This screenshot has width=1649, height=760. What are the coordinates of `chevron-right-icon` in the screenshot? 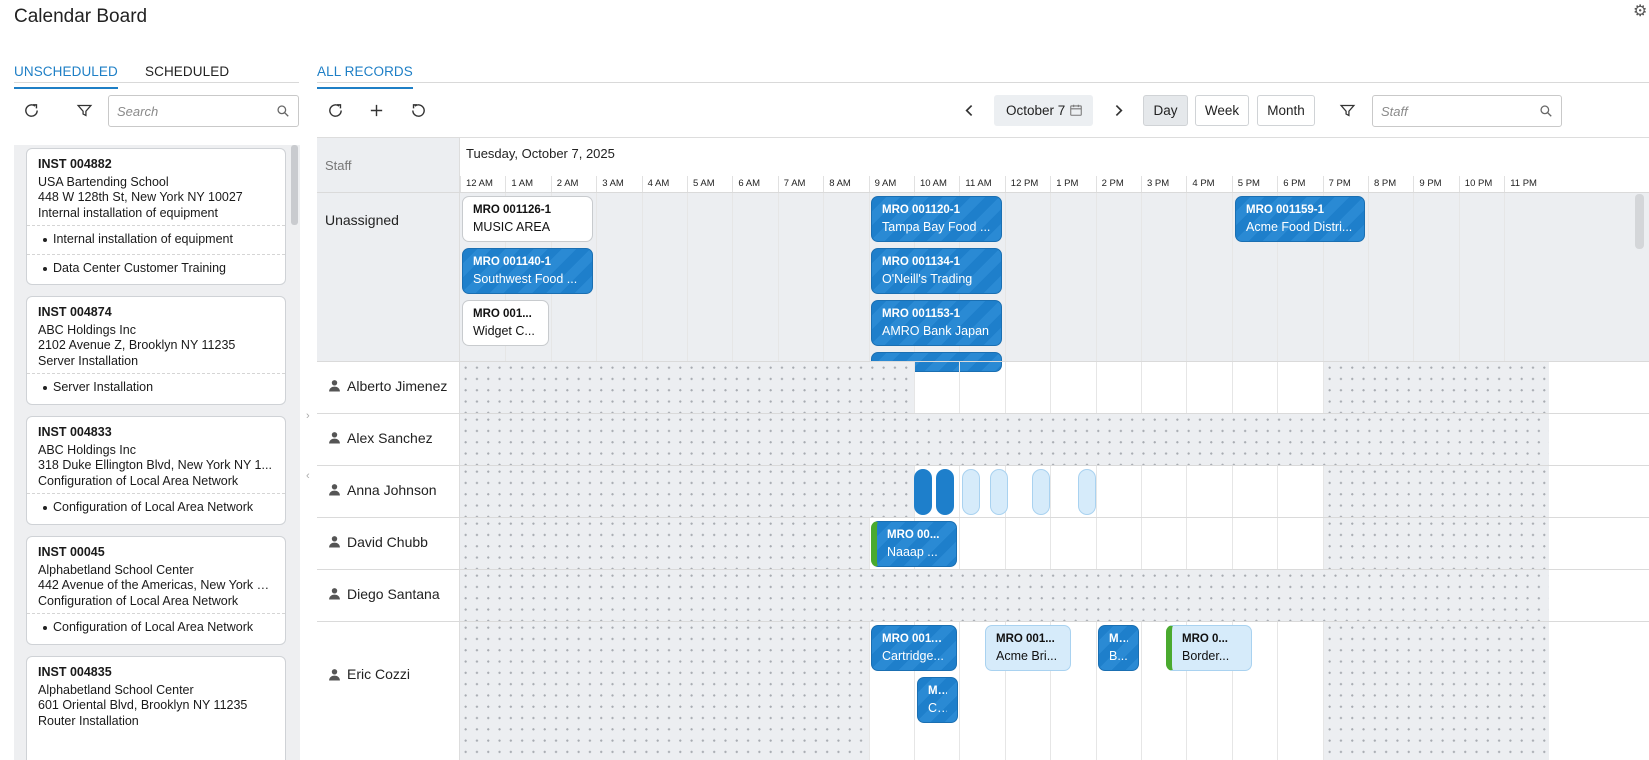 It's located at (1118, 110).